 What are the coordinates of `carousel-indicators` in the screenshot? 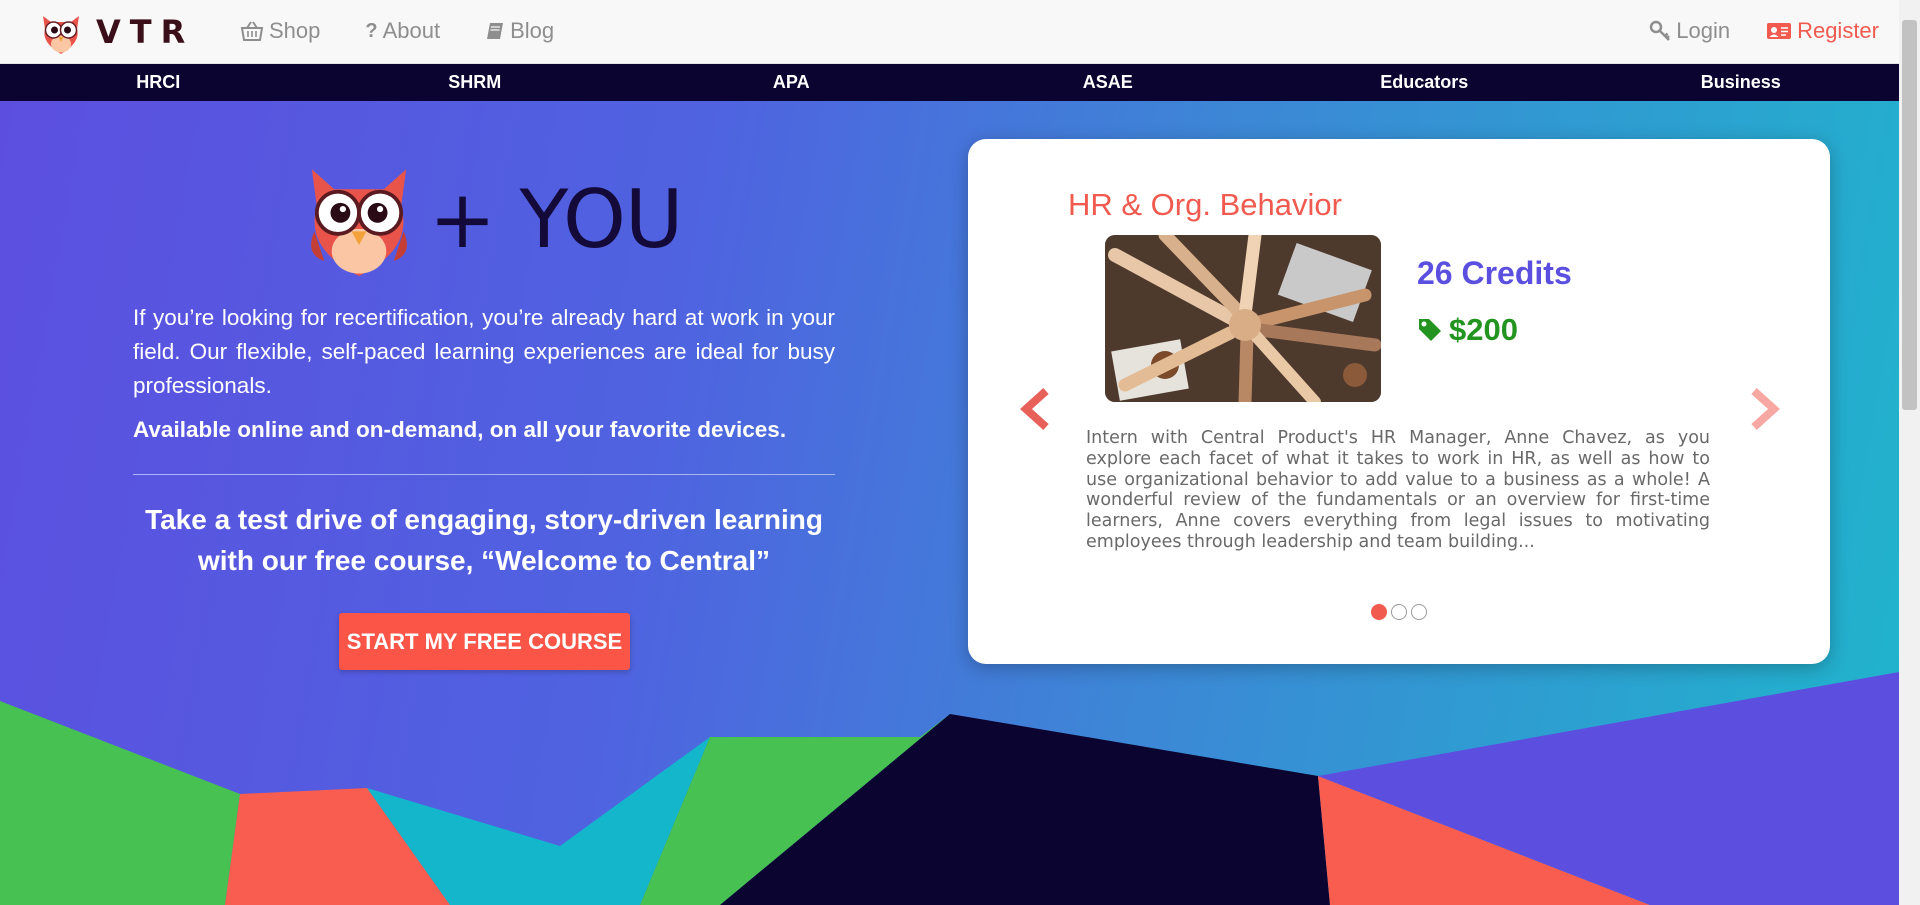 It's located at (1399, 612).